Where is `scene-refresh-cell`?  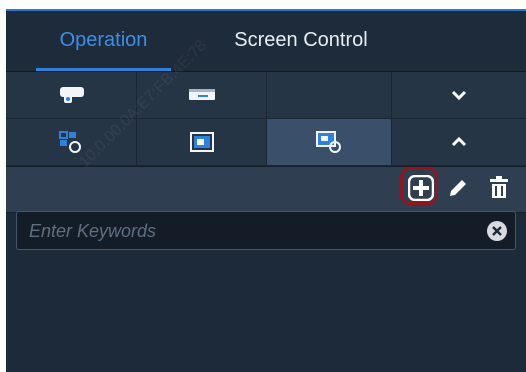 scene-refresh-cell is located at coordinates (71, 142).